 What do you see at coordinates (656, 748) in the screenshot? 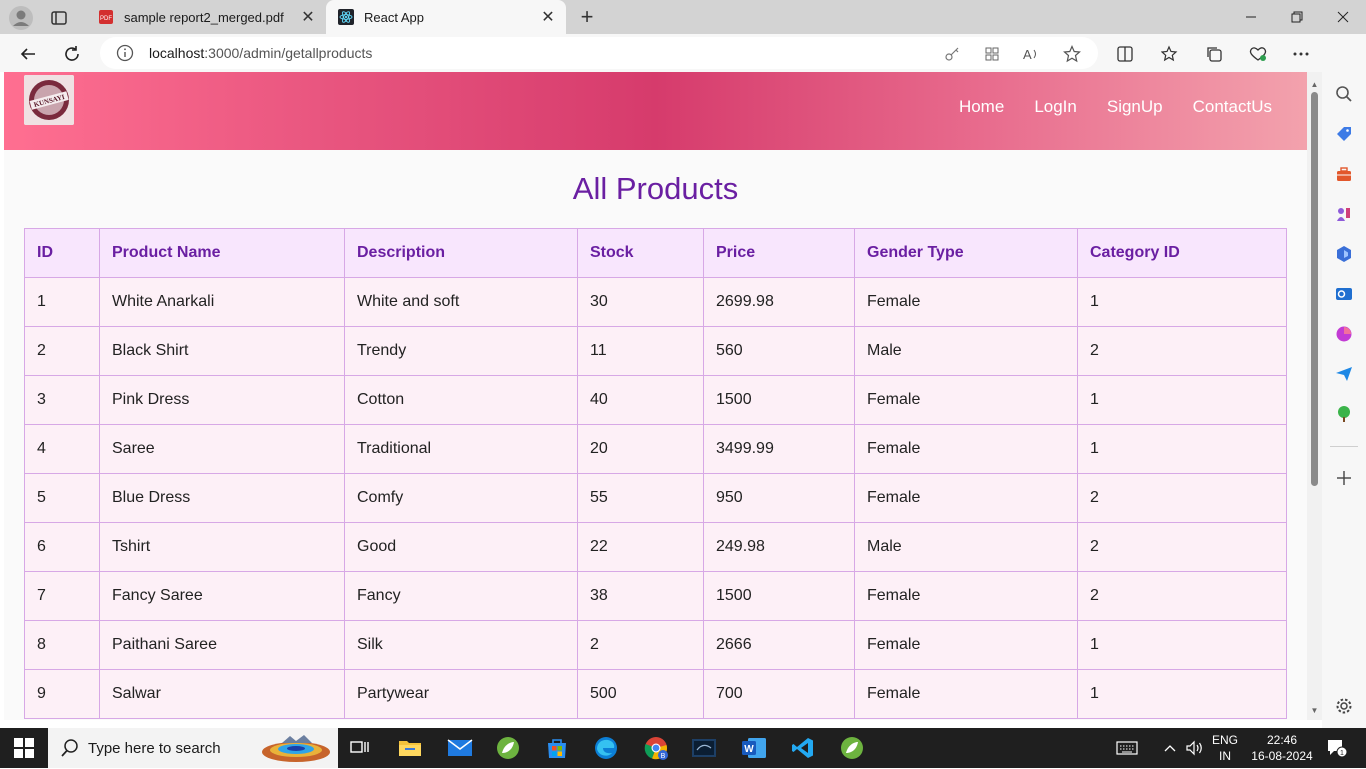
I see `chrome-icon: B` at bounding box center [656, 748].